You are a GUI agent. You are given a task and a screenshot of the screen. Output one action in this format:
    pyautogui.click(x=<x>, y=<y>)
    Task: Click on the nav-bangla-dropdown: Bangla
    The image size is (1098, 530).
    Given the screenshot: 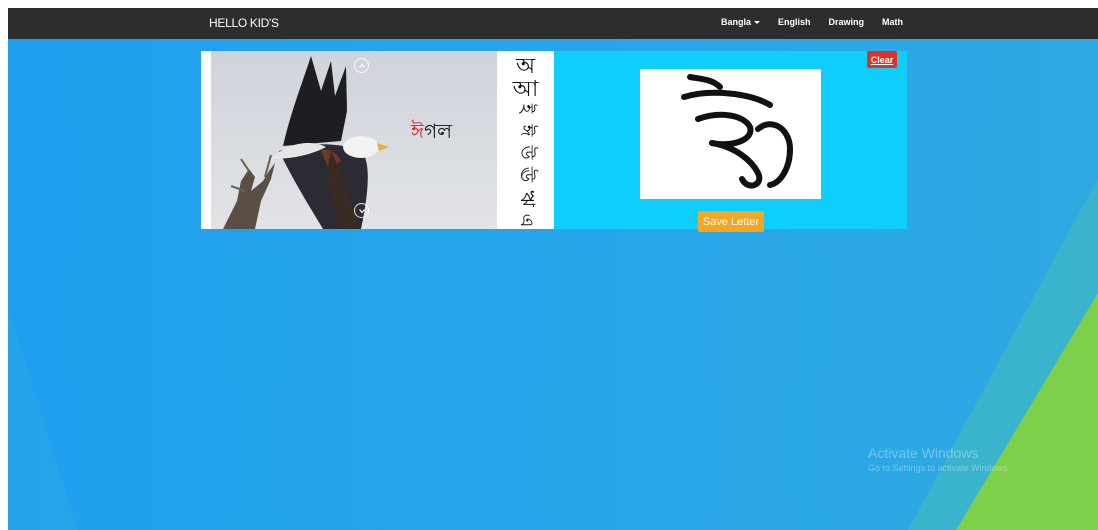 What is the action you would take?
    pyautogui.click(x=741, y=22)
    